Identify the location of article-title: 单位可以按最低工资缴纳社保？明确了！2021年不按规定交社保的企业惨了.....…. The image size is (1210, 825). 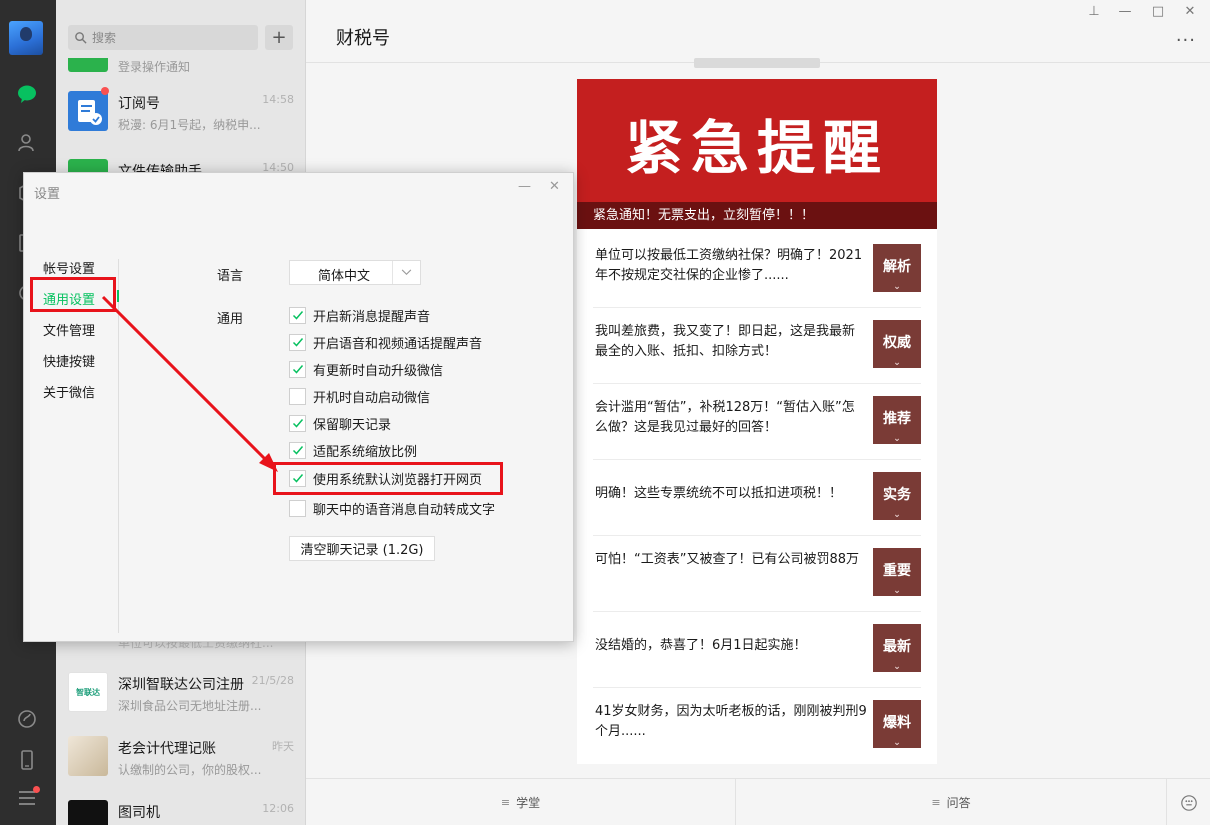
(729, 265).